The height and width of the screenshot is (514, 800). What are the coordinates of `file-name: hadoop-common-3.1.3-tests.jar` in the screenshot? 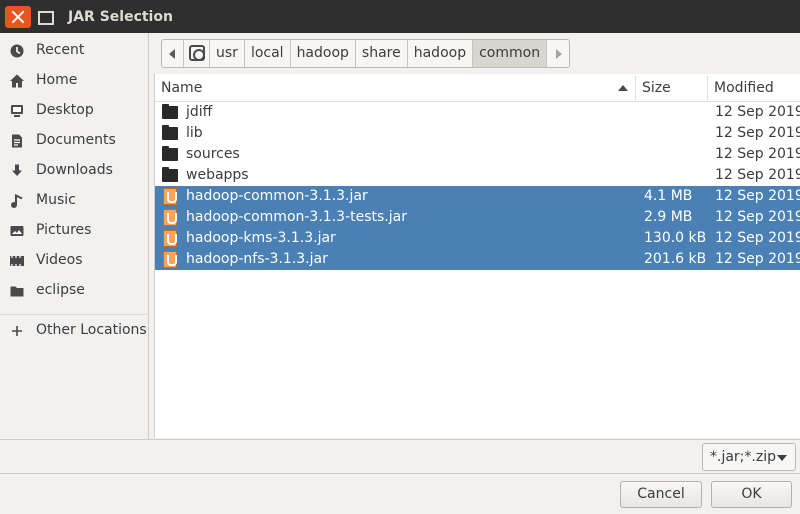 It's located at (296, 217).